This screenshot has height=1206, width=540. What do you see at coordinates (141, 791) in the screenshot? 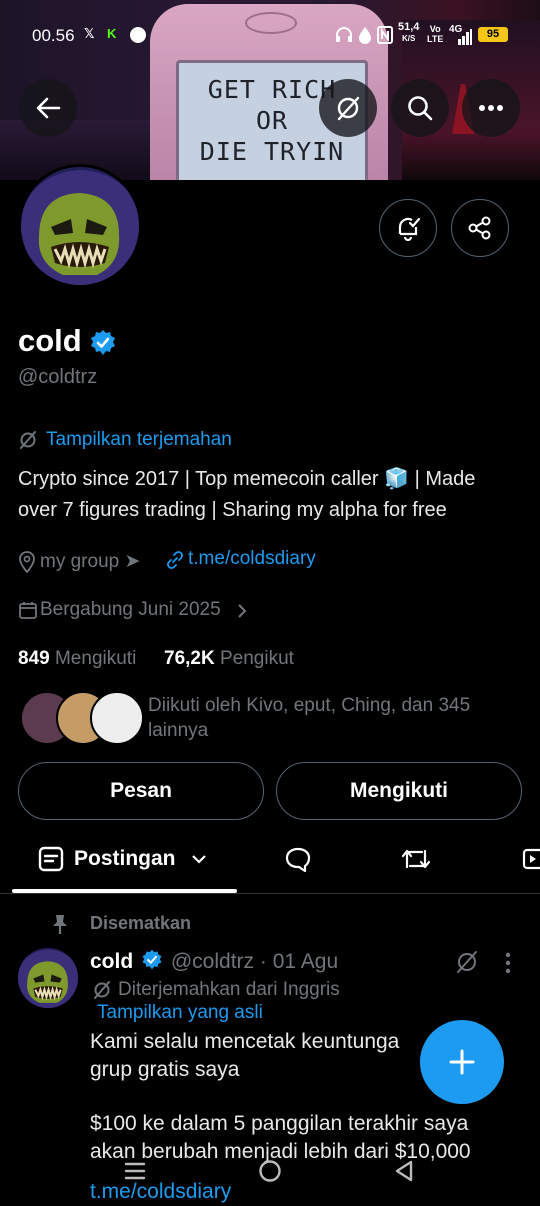
I see `message-button: Pesan` at bounding box center [141, 791].